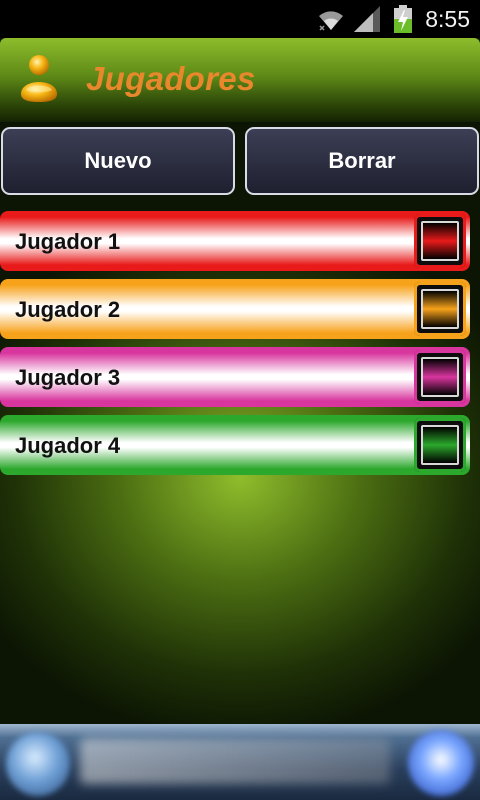  Describe the element at coordinates (240, 19) in the screenshot. I see `status-bar: 8:55` at that location.